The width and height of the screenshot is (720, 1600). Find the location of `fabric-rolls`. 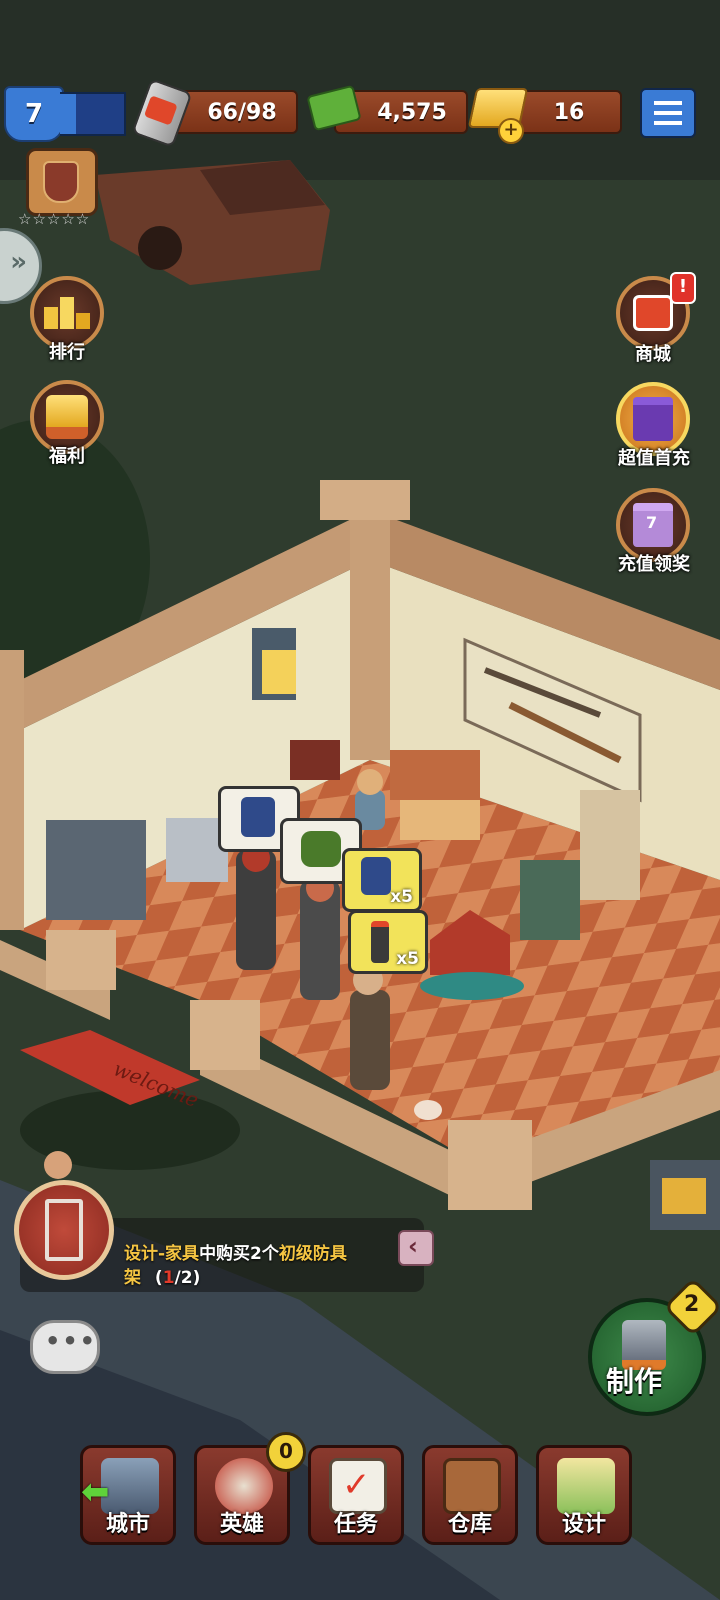

fabric-rolls is located at coordinates (315, 760).